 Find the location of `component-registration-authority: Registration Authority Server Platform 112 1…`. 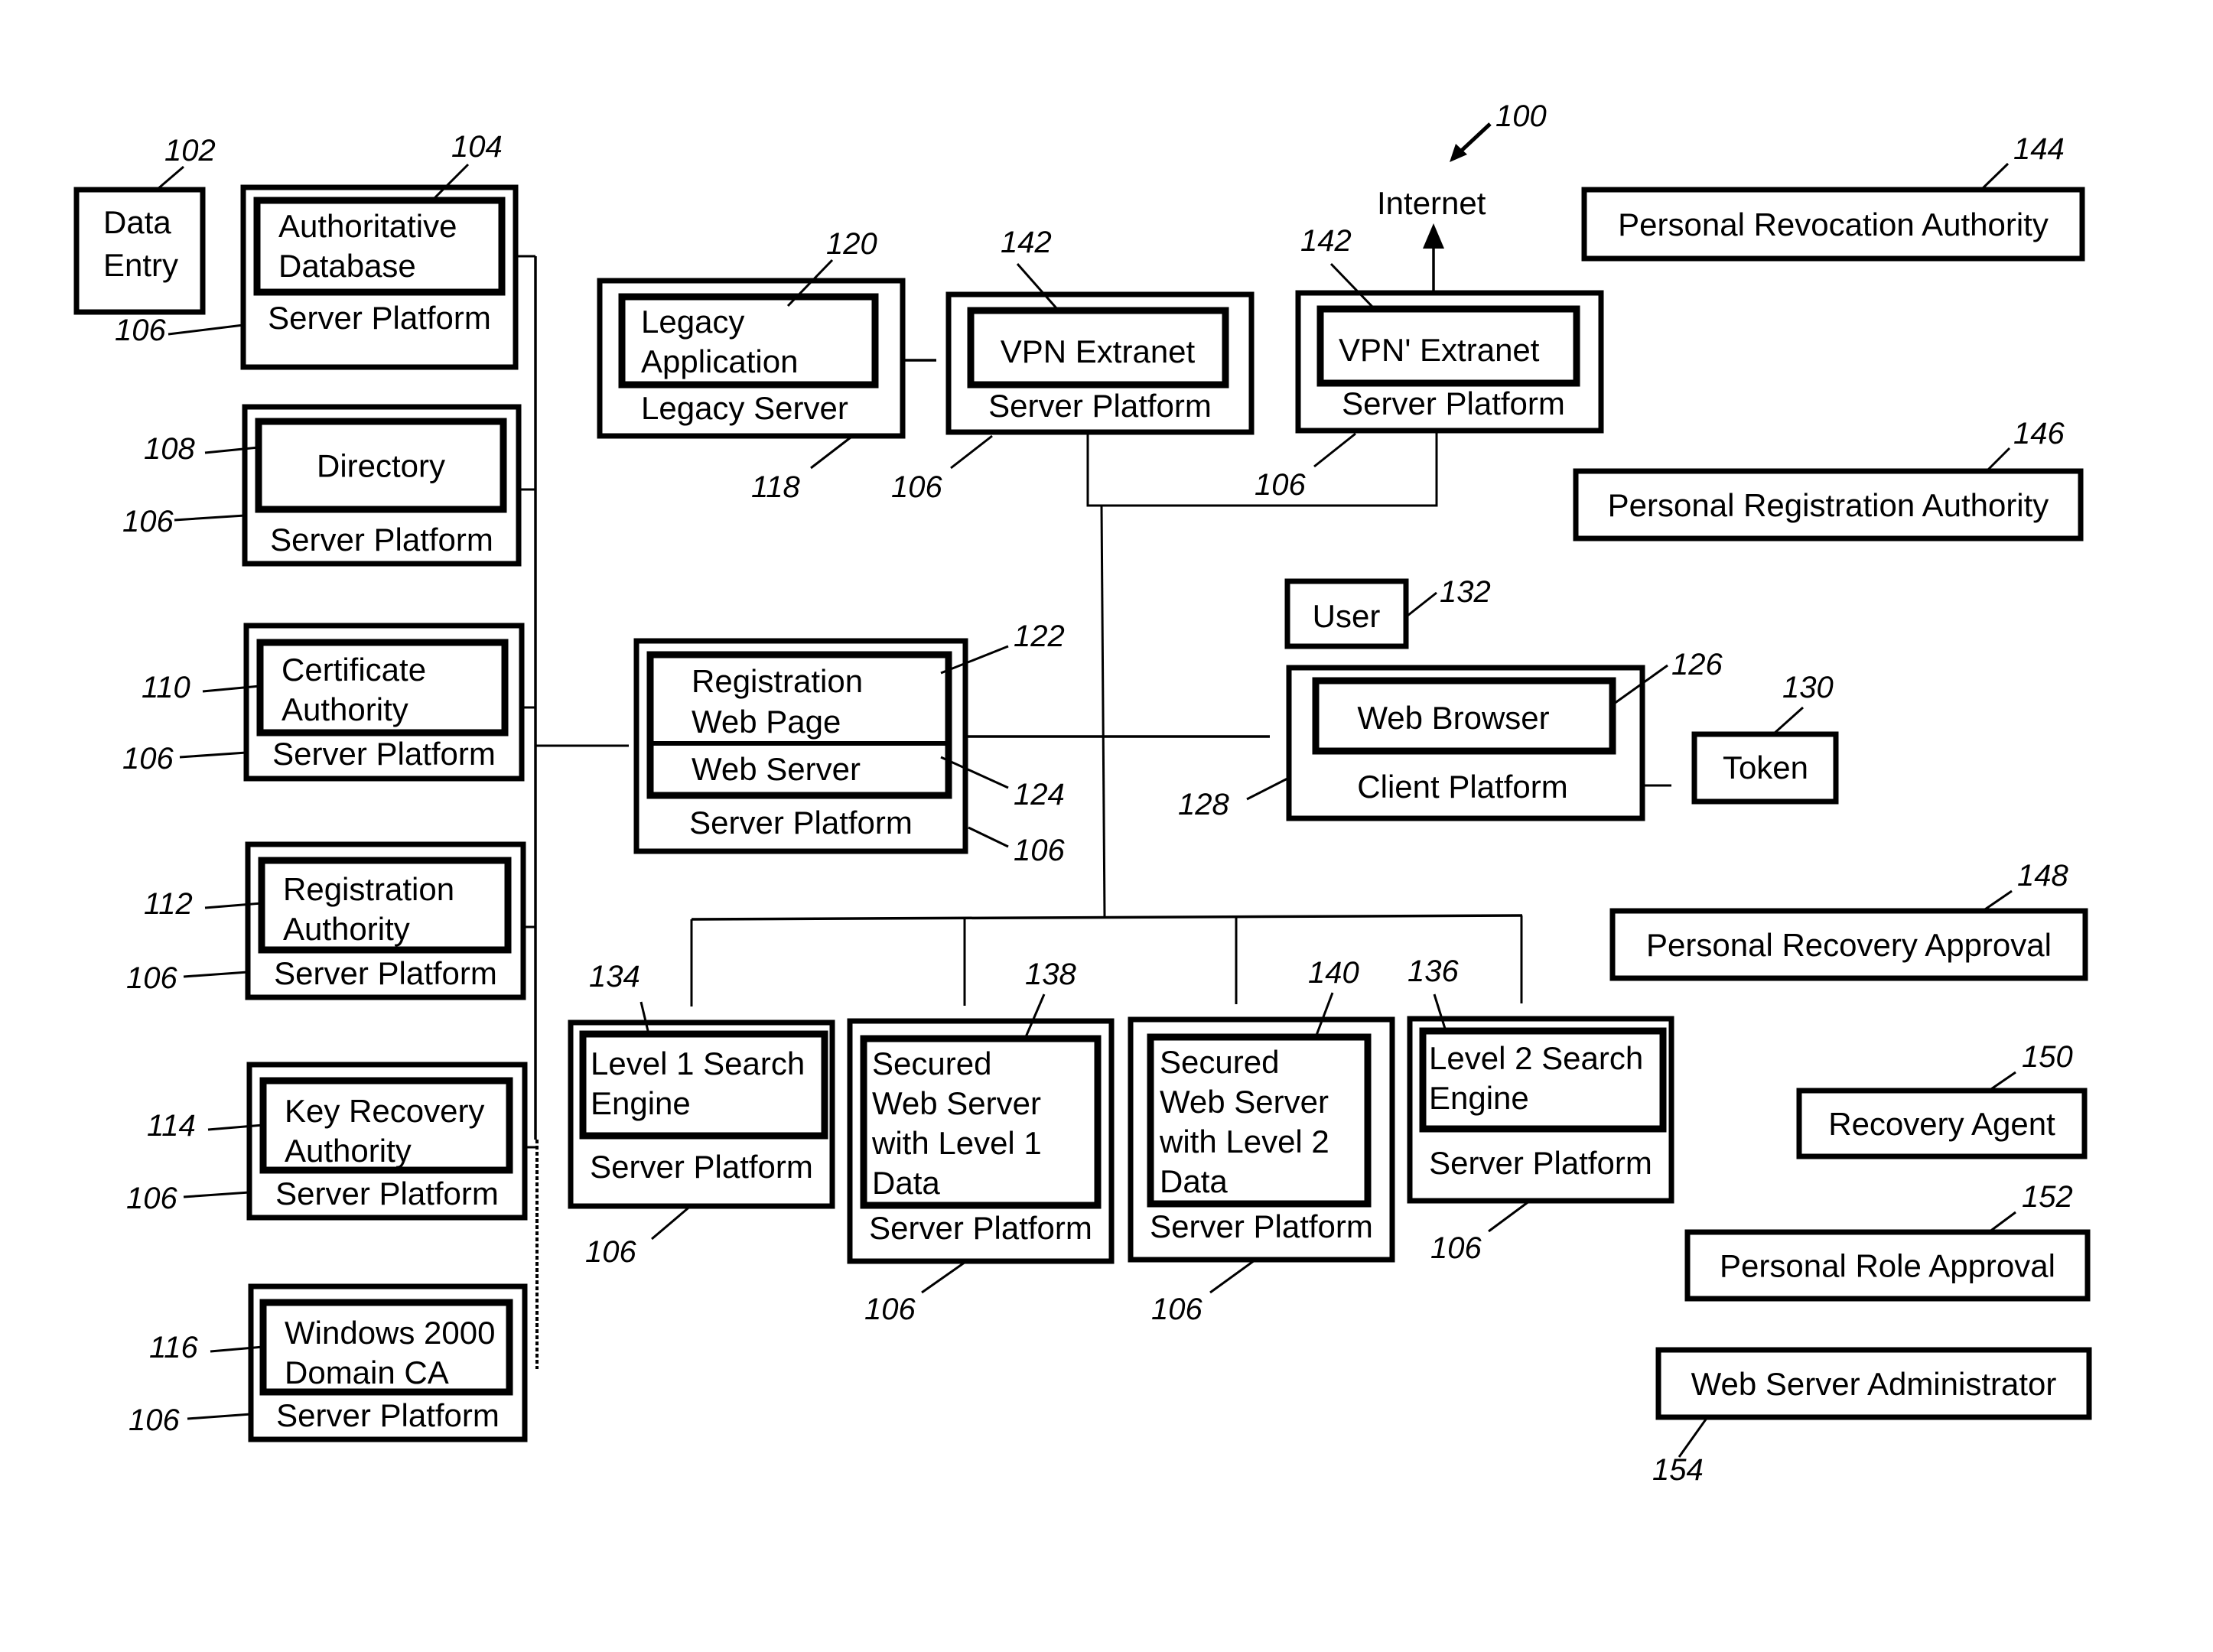

component-registration-authority: Registration Authority Server Platform 112 1… is located at coordinates (326, 920).